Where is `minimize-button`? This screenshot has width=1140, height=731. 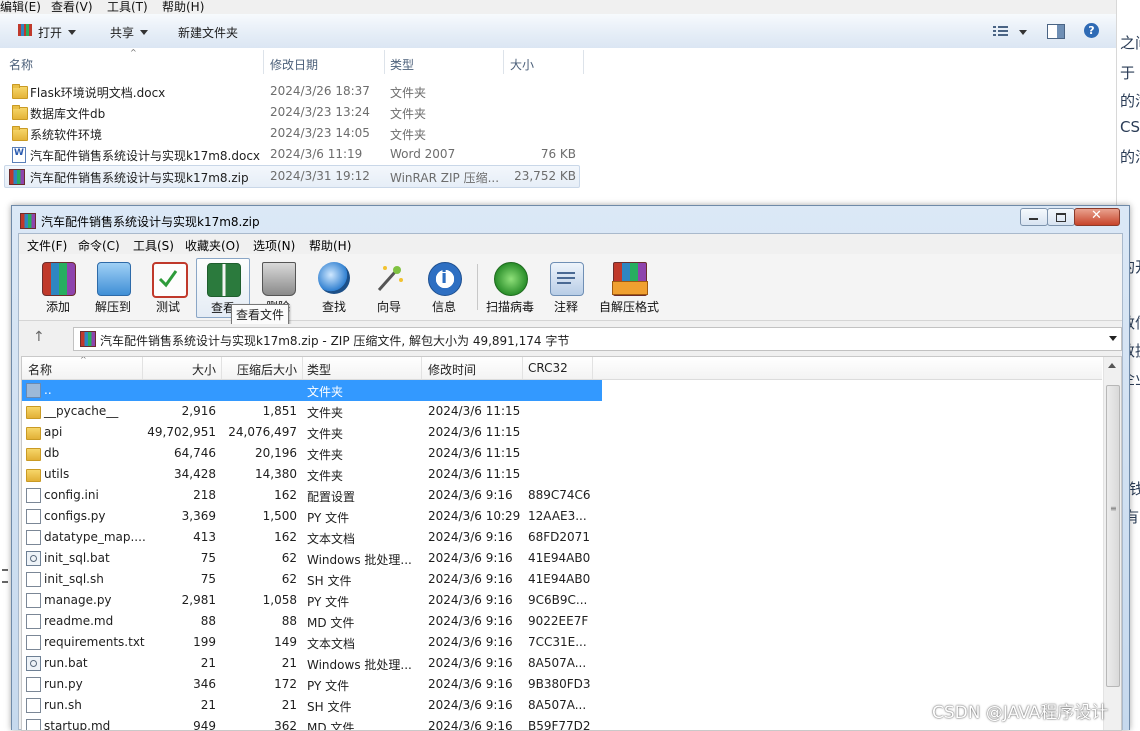
minimize-button is located at coordinates (1034, 217).